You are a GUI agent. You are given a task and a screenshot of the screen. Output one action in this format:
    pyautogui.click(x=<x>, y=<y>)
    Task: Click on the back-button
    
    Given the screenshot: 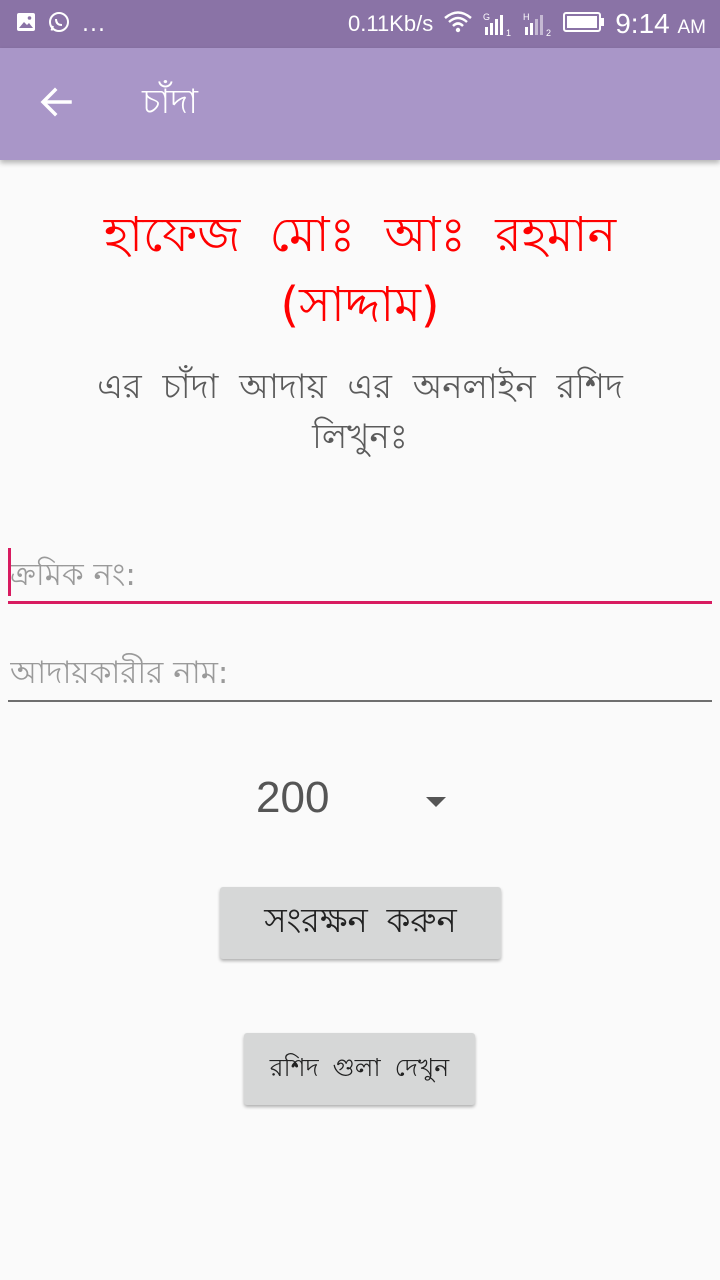 What is the action you would take?
    pyautogui.click(x=56, y=104)
    